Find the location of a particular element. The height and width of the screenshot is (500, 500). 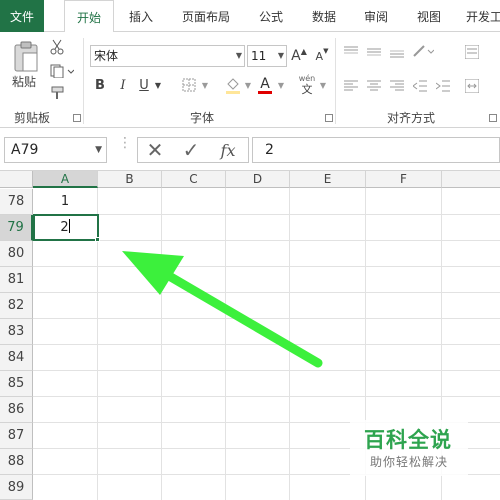

decrease-indent-icon is located at coordinates (420, 86).